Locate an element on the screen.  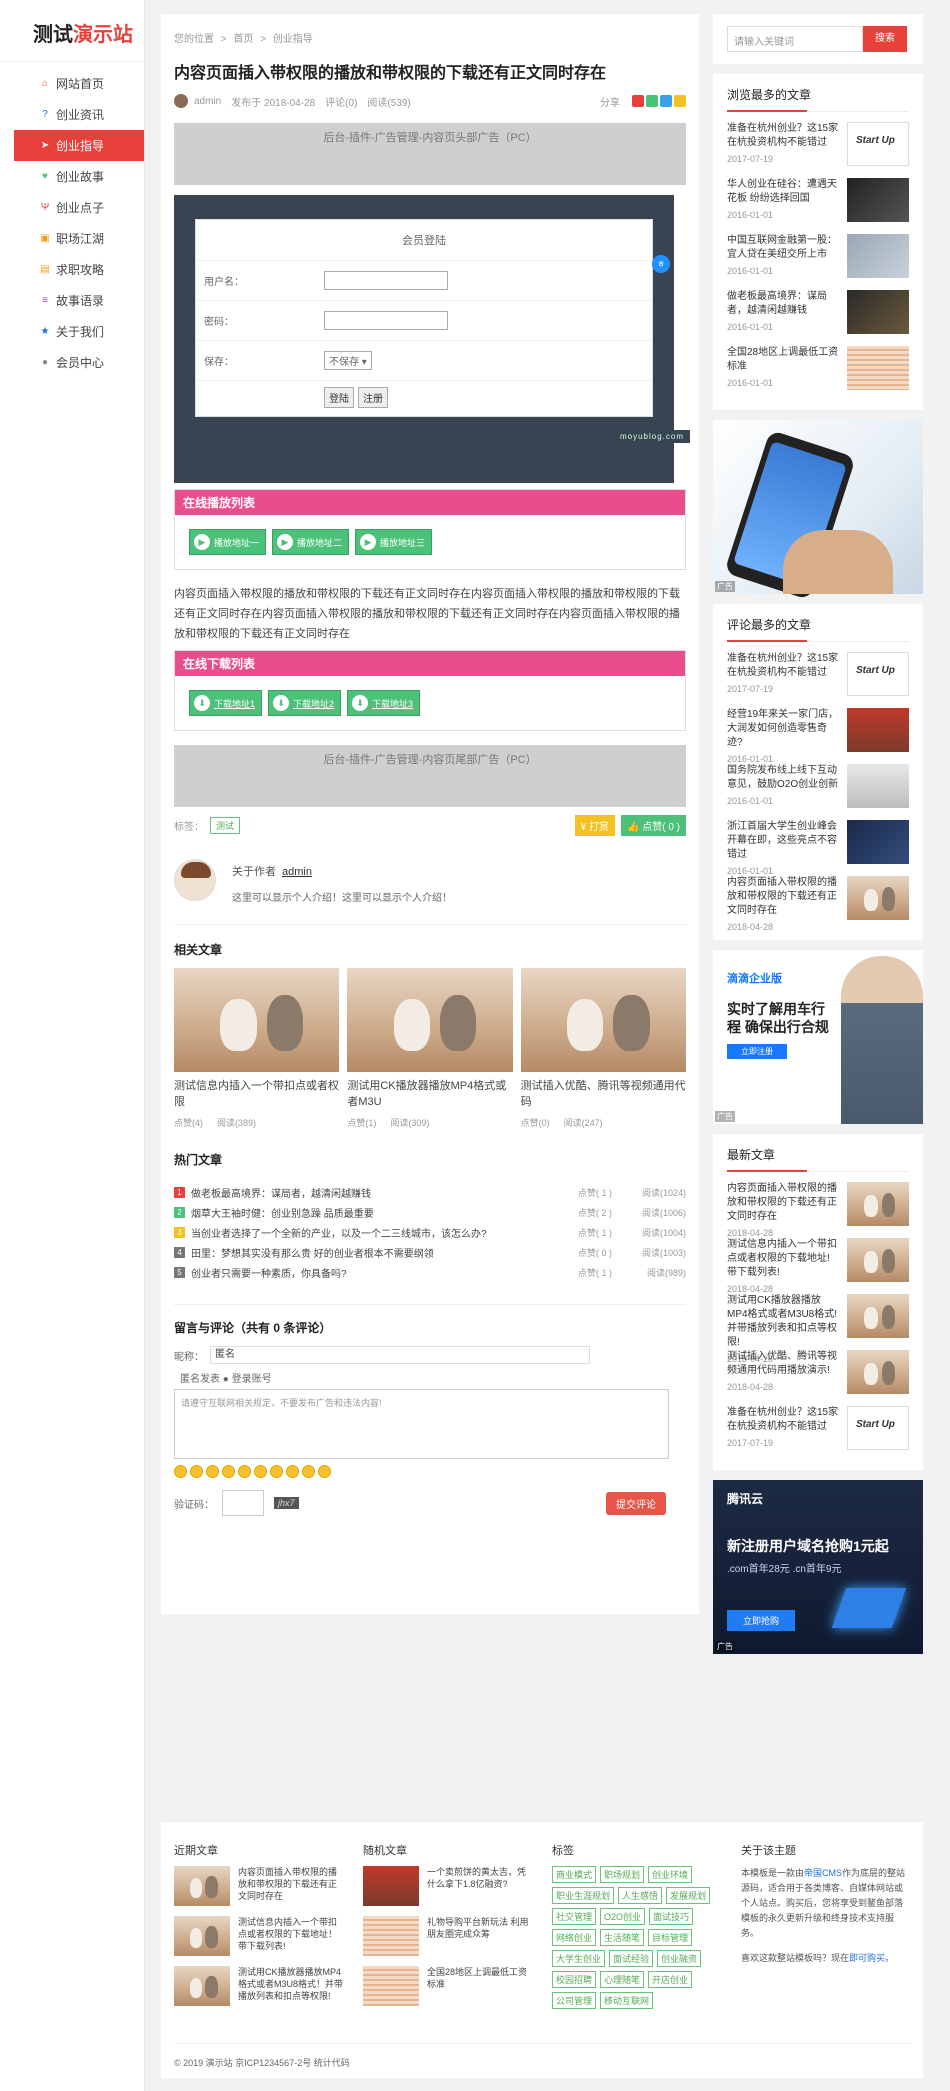
footer-tag: 商业模式 is located at coordinates (574, 1874).